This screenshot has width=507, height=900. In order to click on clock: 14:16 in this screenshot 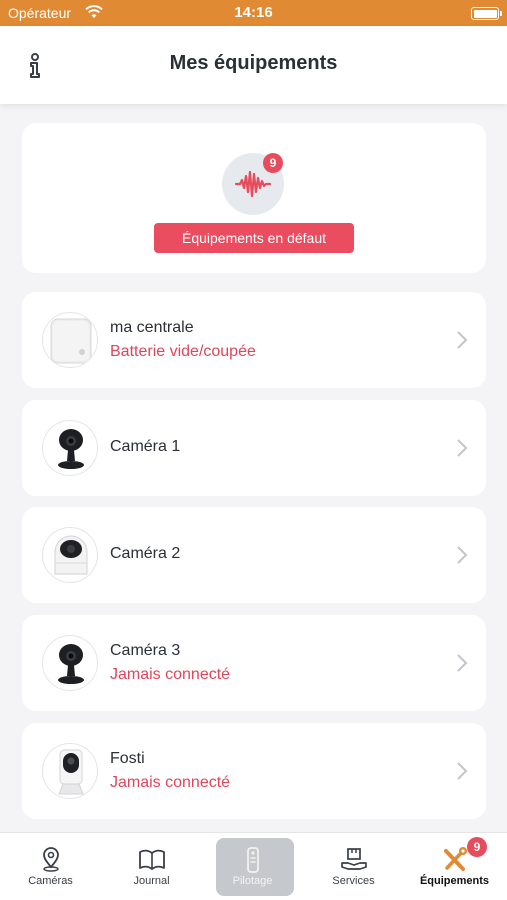, I will do `click(253, 12)`.